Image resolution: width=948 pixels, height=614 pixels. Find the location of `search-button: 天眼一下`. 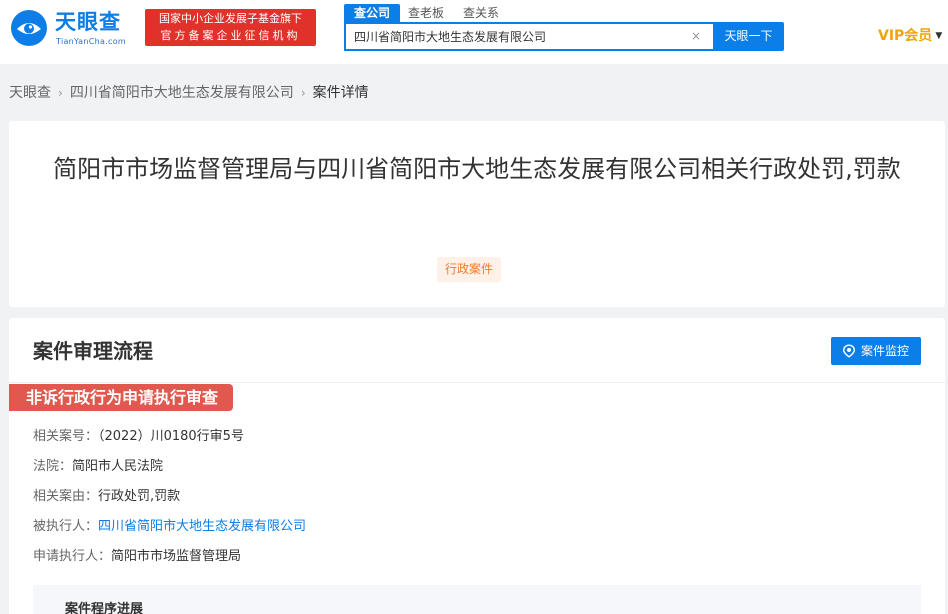

search-button: 天眼一下 is located at coordinates (748, 36).